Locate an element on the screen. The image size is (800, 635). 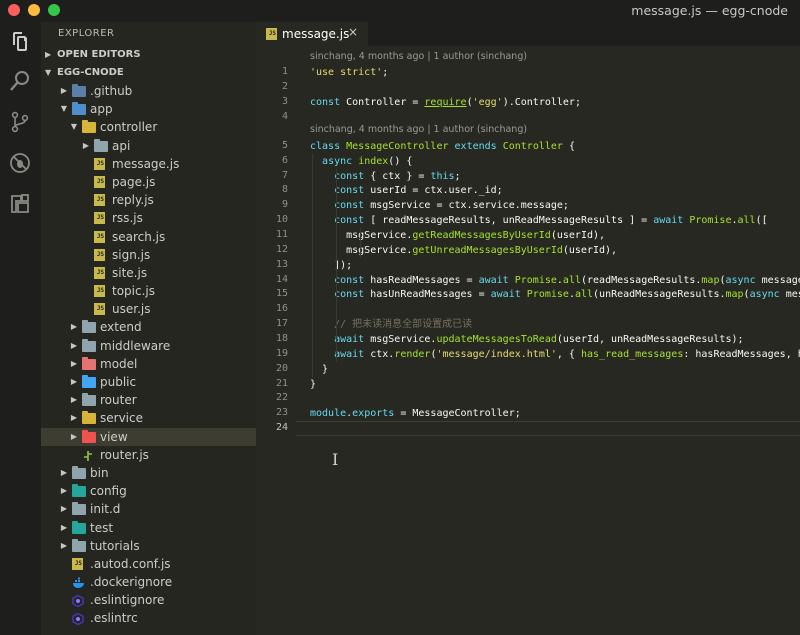
tree-item: JS sign.js is located at coordinates (148, 255).